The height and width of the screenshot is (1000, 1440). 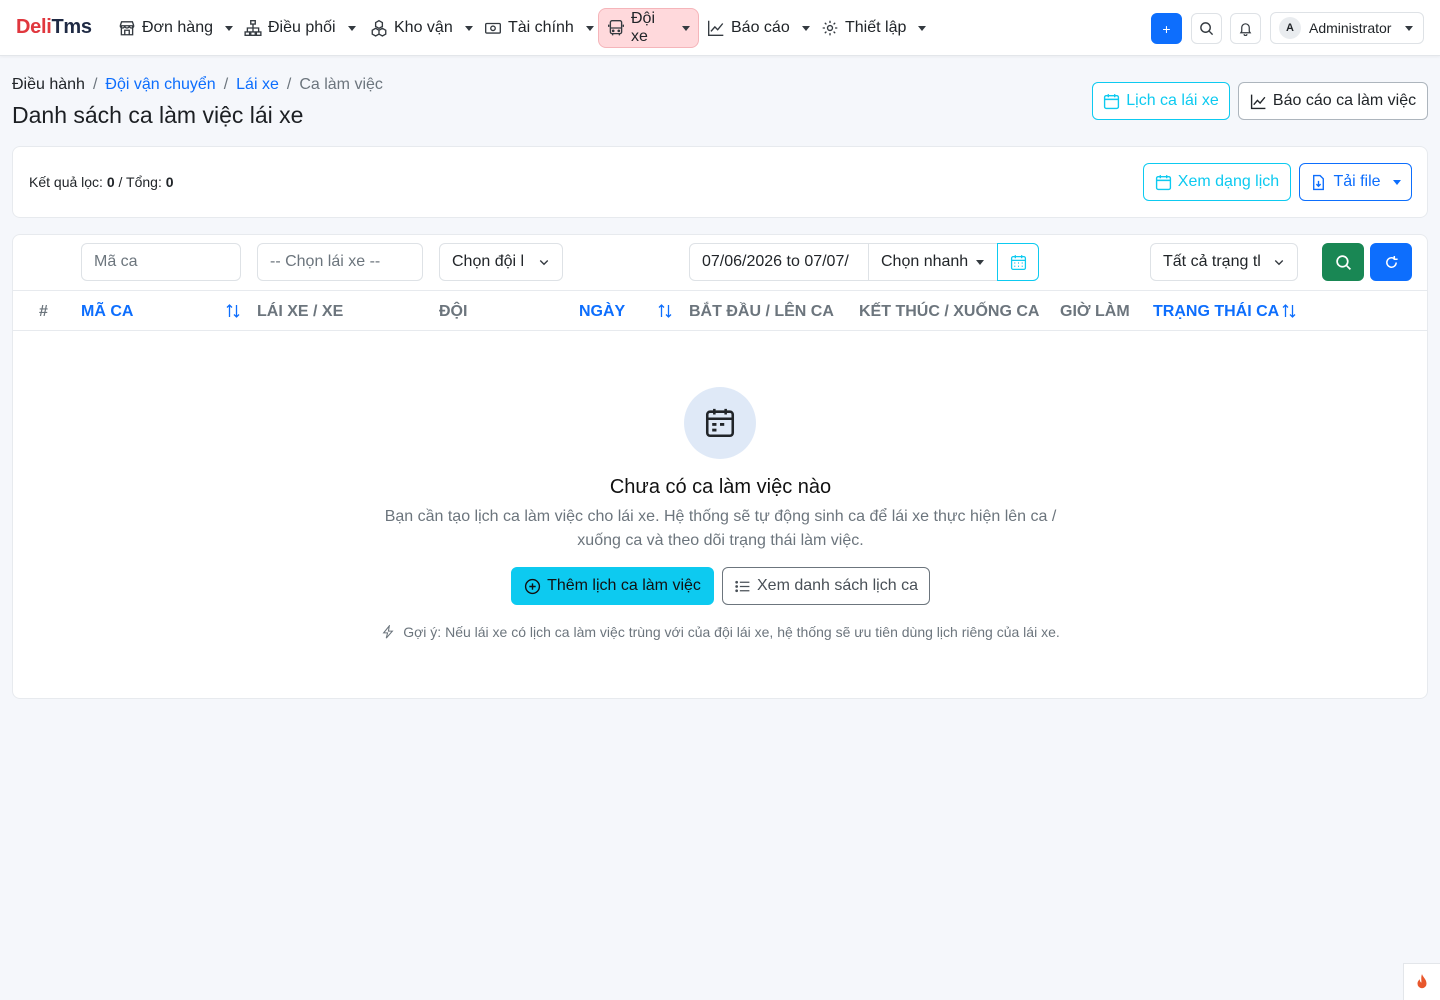 I want to click on col-index: #, so click(x=43, y=311).